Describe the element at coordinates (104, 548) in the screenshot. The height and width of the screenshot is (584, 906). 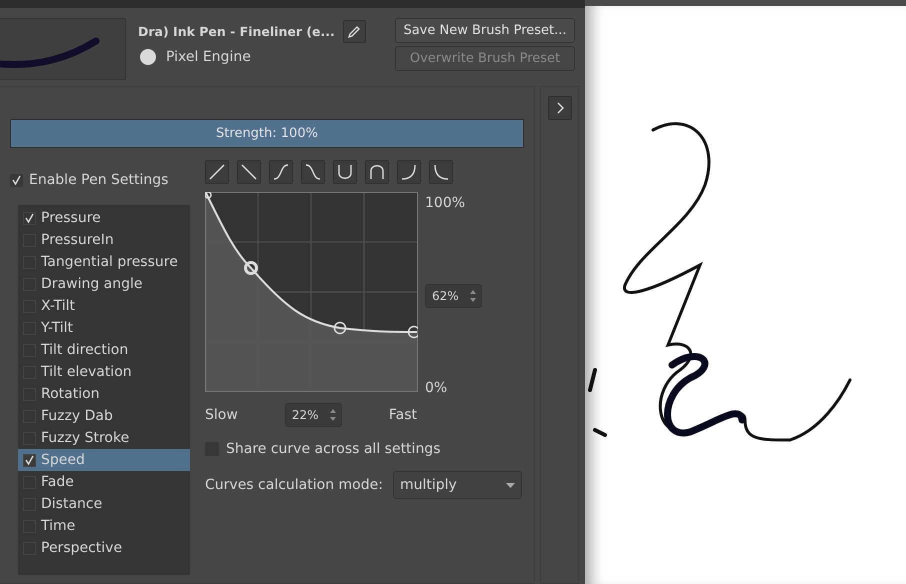
I see `sensor-item: Perspective` at that location.